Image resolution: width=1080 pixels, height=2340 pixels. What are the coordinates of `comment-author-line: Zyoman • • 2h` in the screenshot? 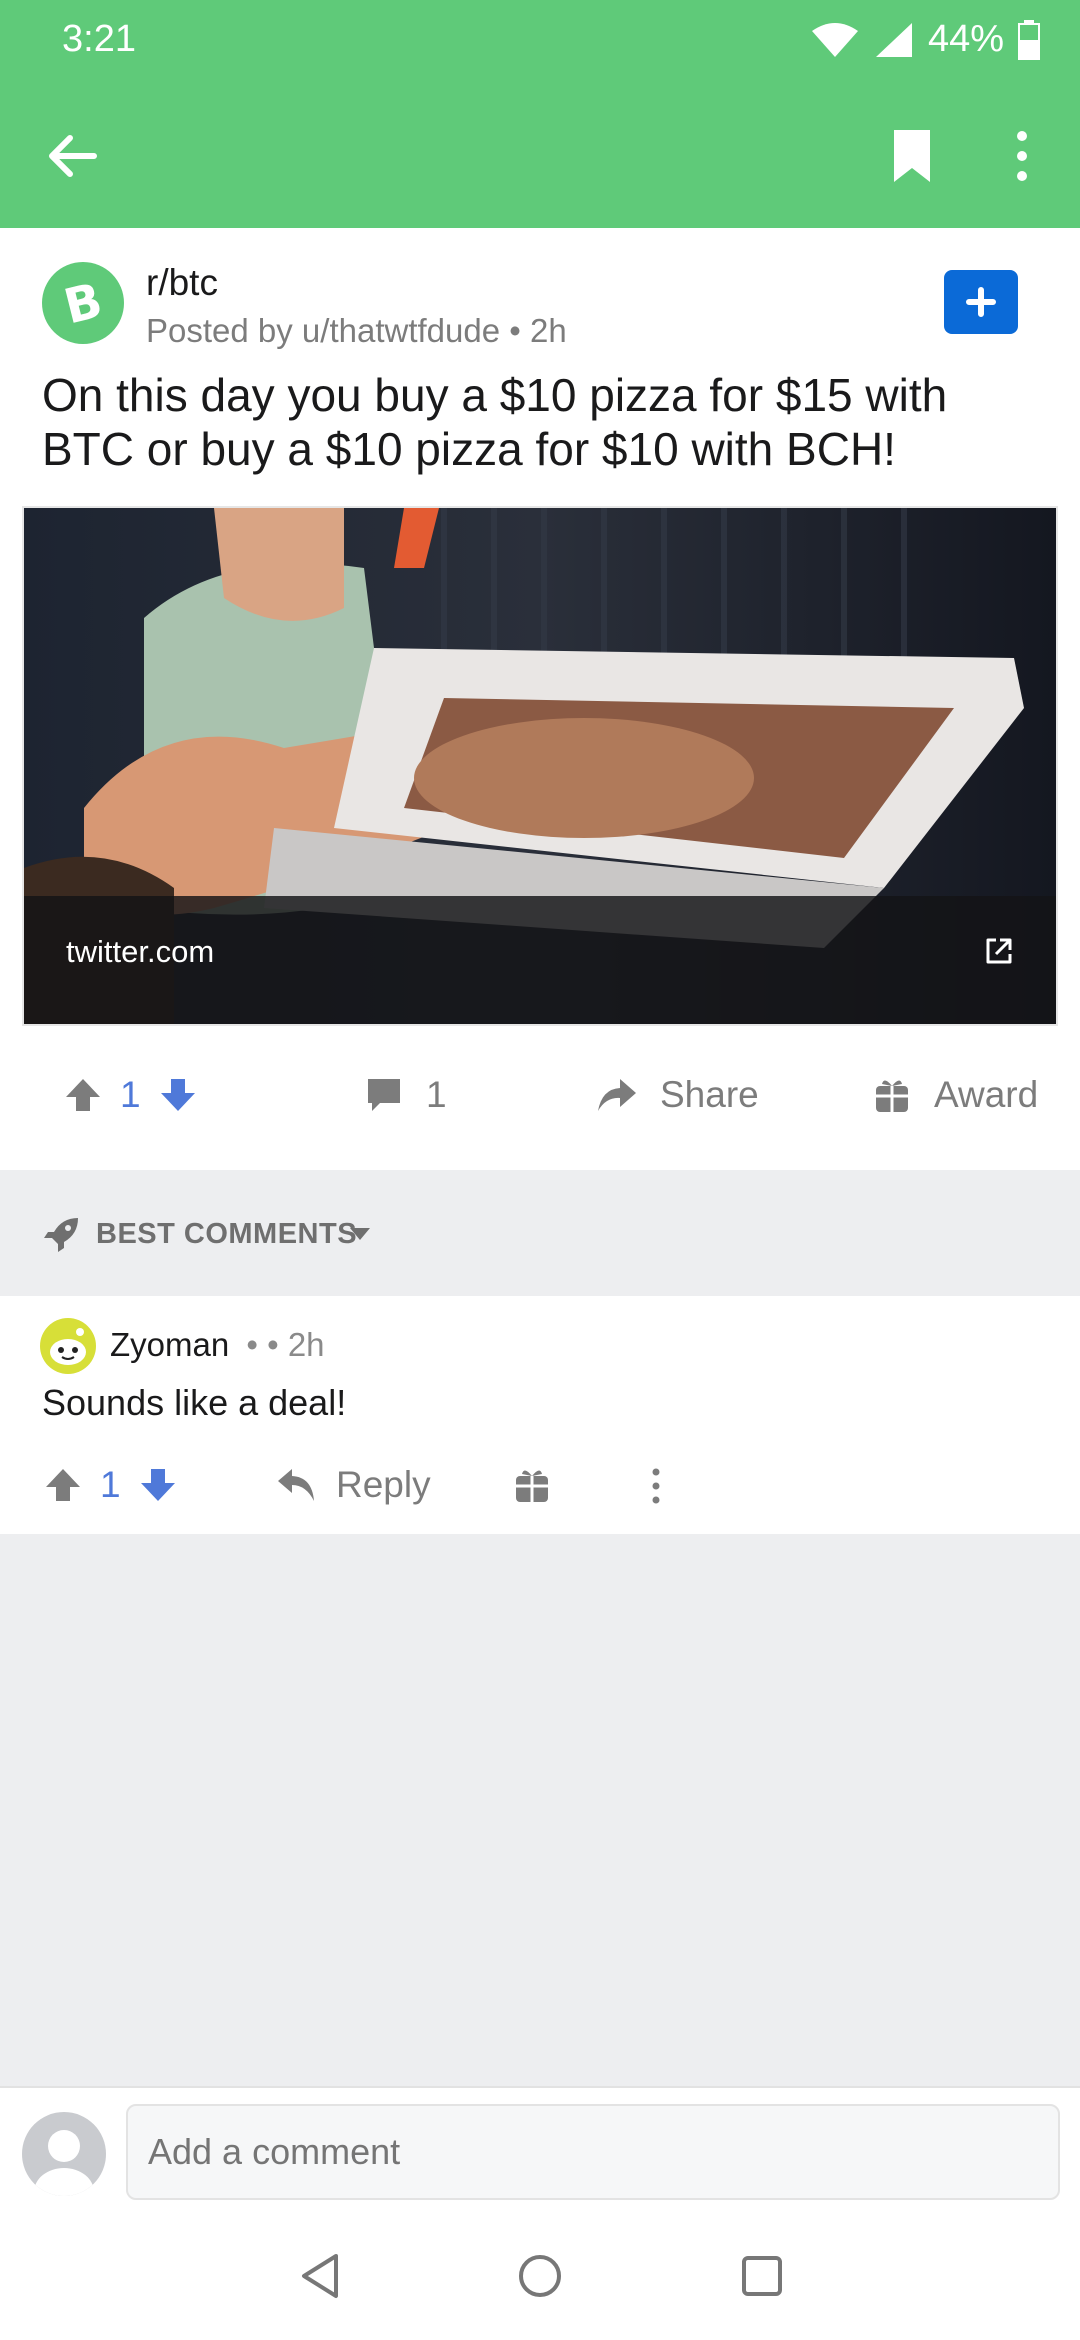 It's located at (217, 1345).